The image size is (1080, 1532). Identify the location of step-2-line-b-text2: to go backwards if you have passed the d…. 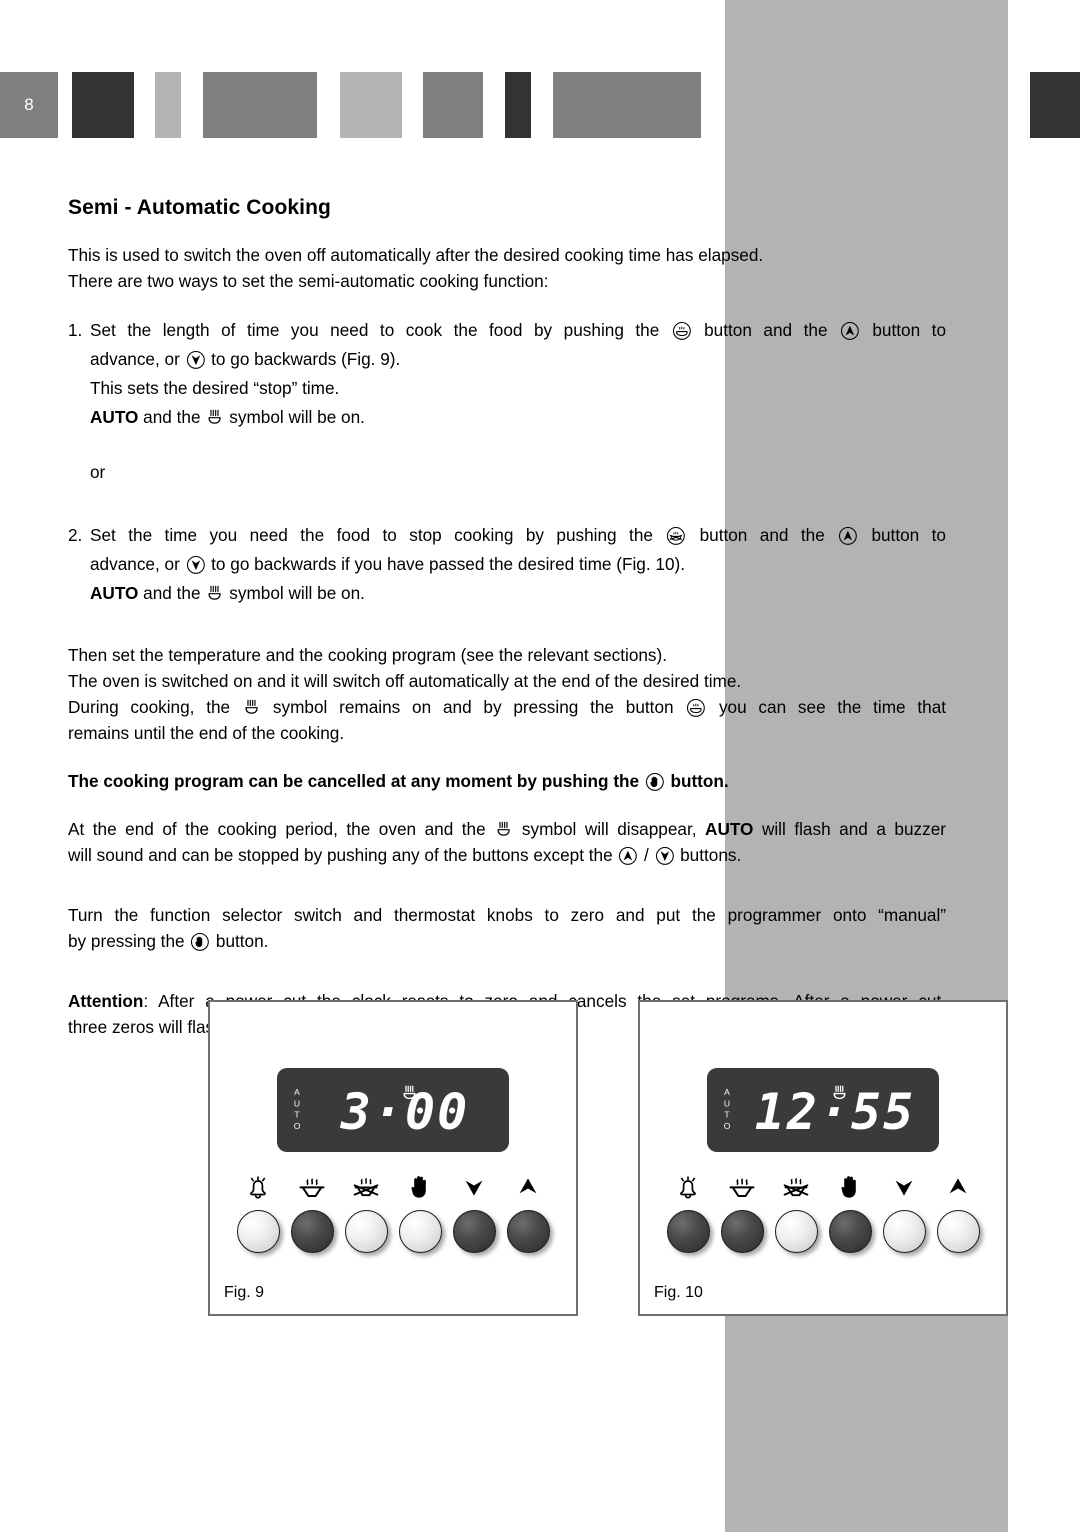
(448, 564).